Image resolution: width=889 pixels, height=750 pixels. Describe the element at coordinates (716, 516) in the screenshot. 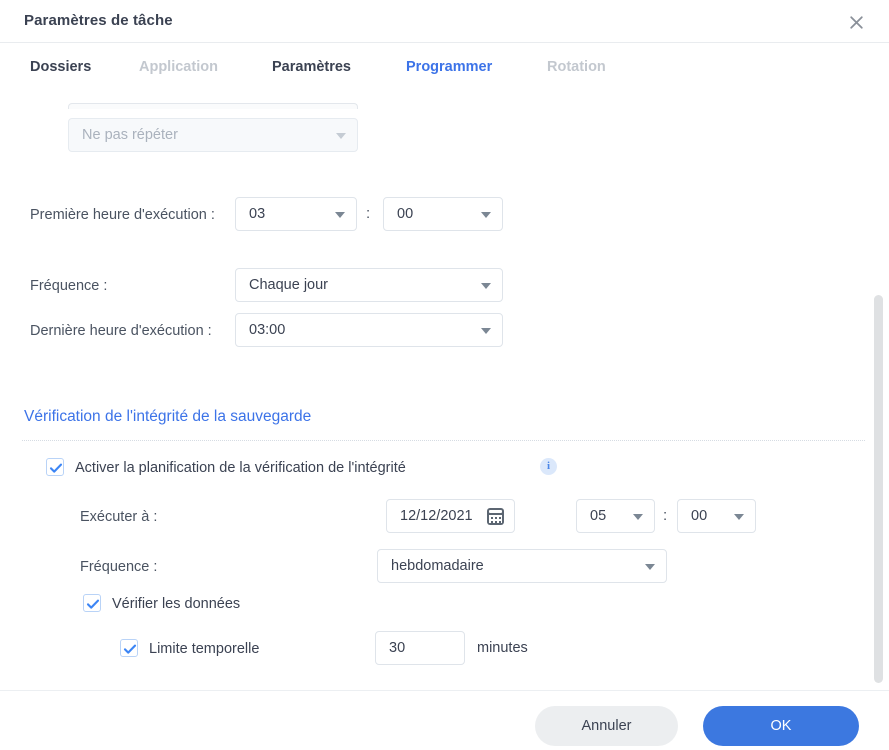

I see `run-at-minute-select: 00` at that location.